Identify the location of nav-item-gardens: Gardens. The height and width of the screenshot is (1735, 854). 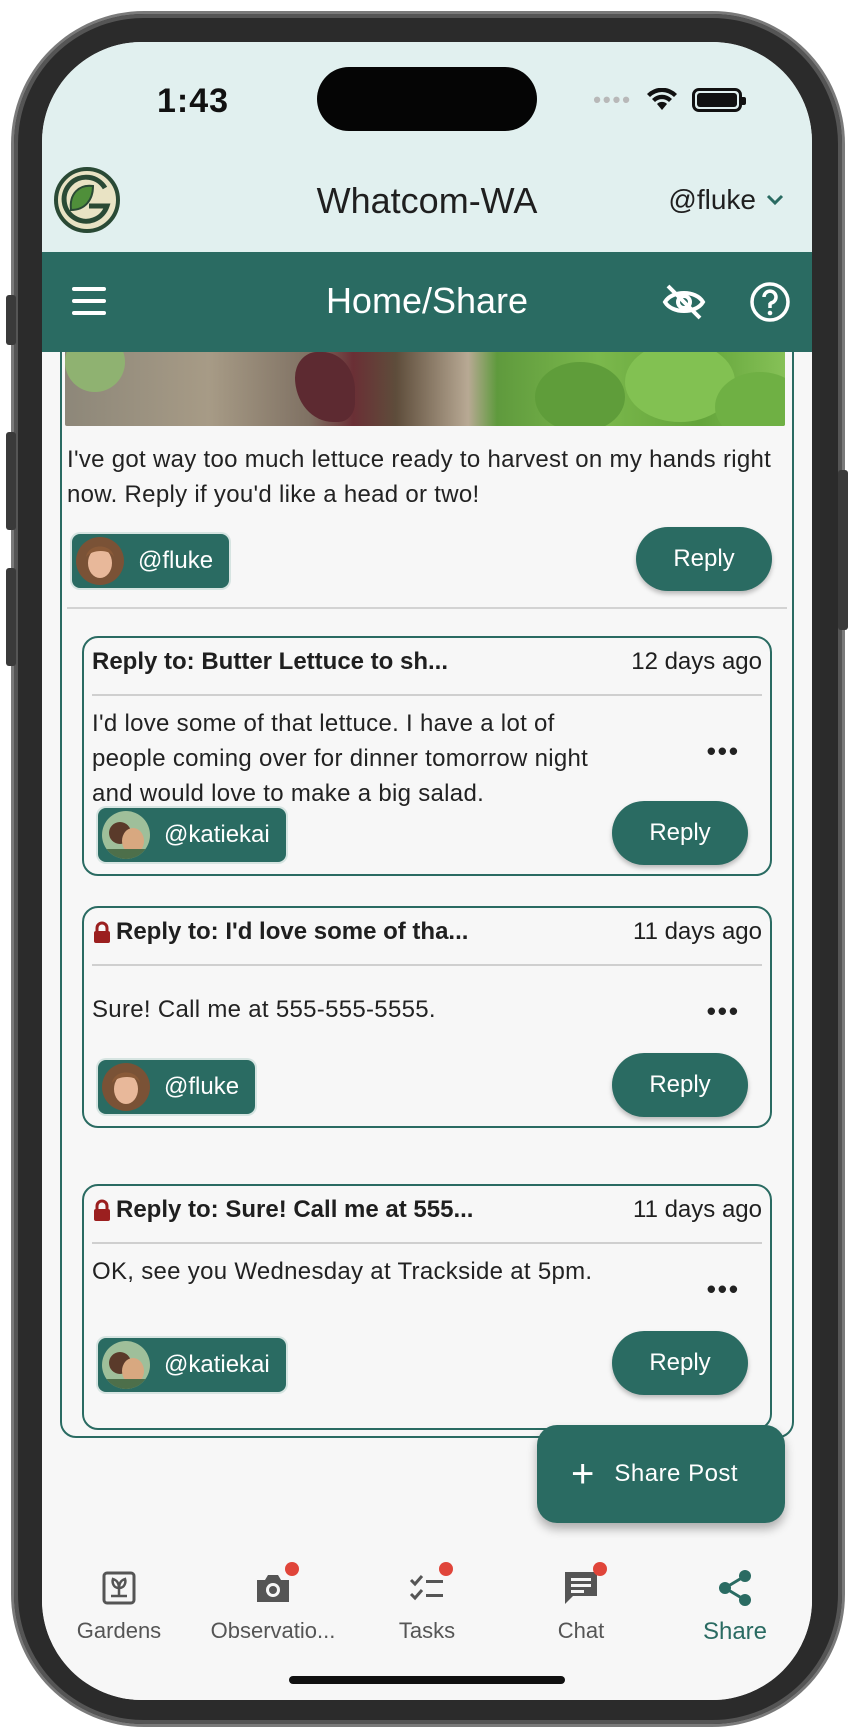
(119, 1597).